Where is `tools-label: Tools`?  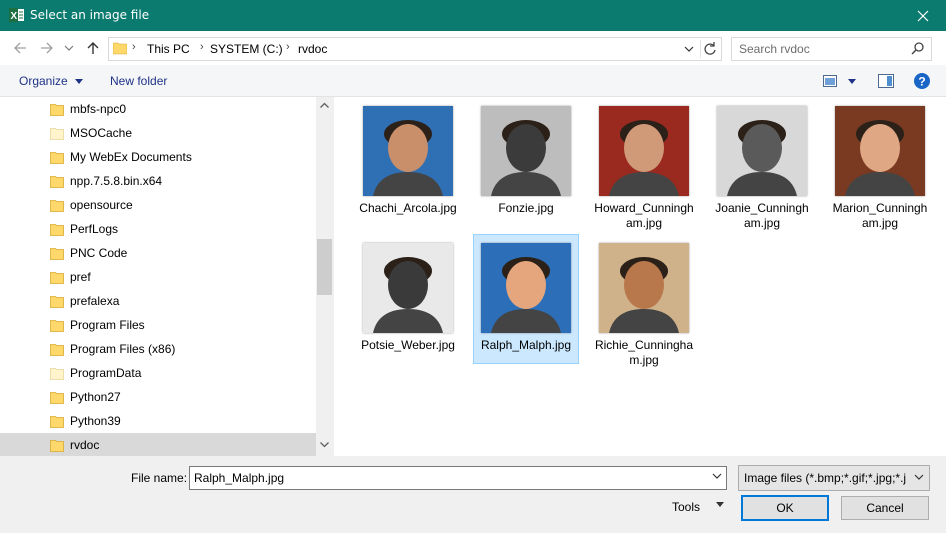
tools-label: Tools is located at coordinates (686, 507).